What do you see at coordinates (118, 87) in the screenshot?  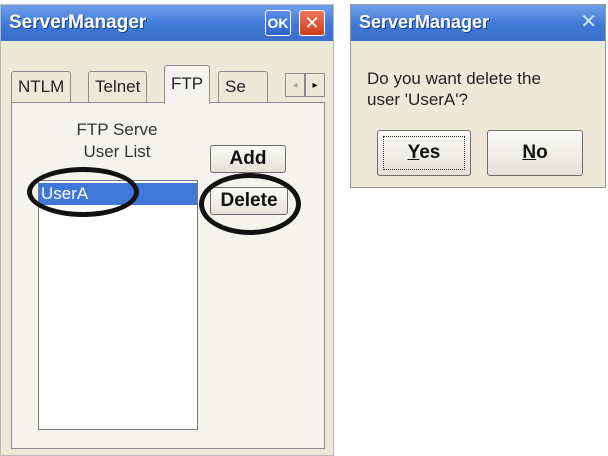 I see `tab-telnet: Telnet` at bounding box center [118, 87].